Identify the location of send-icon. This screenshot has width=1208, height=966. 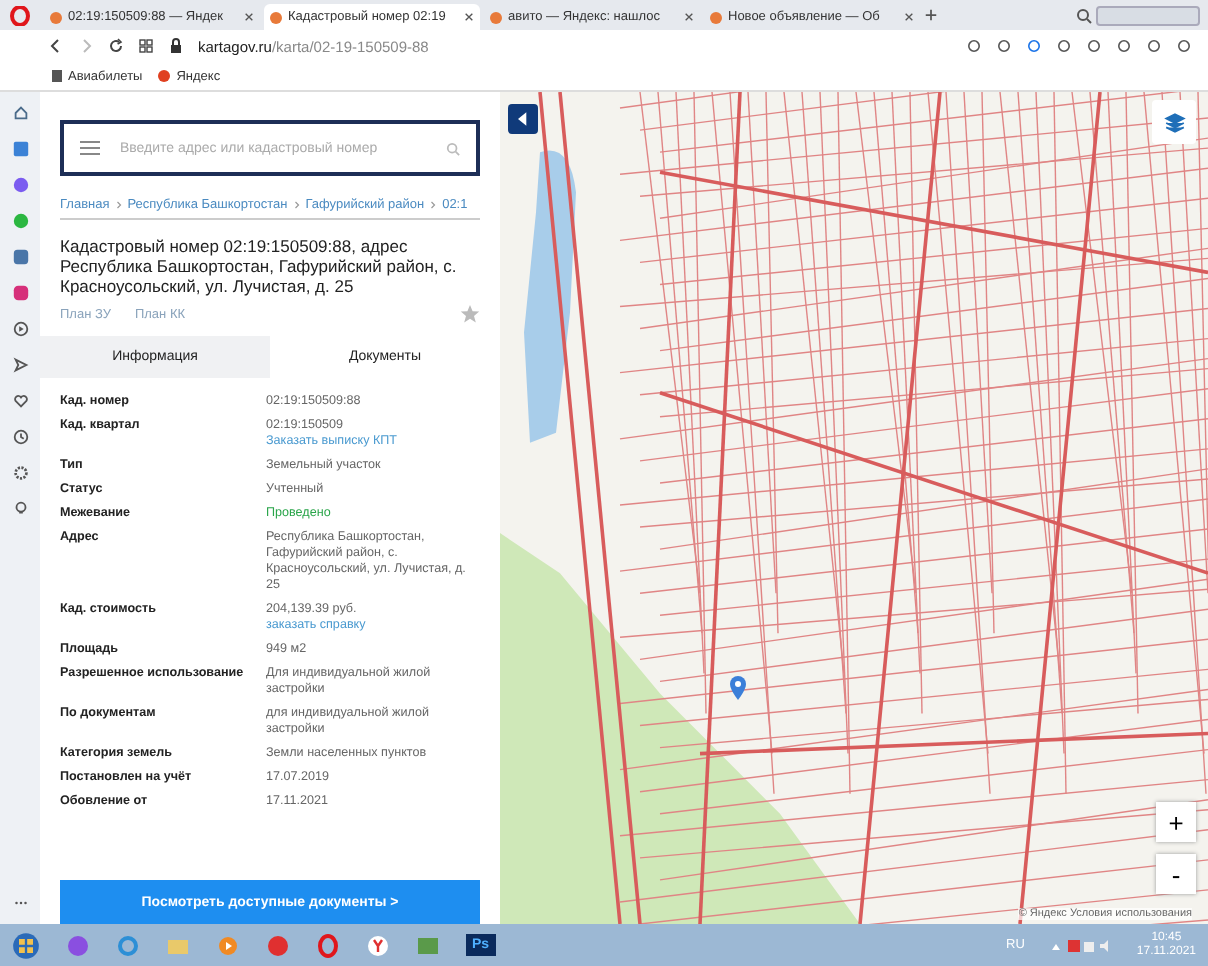
(20, 365).